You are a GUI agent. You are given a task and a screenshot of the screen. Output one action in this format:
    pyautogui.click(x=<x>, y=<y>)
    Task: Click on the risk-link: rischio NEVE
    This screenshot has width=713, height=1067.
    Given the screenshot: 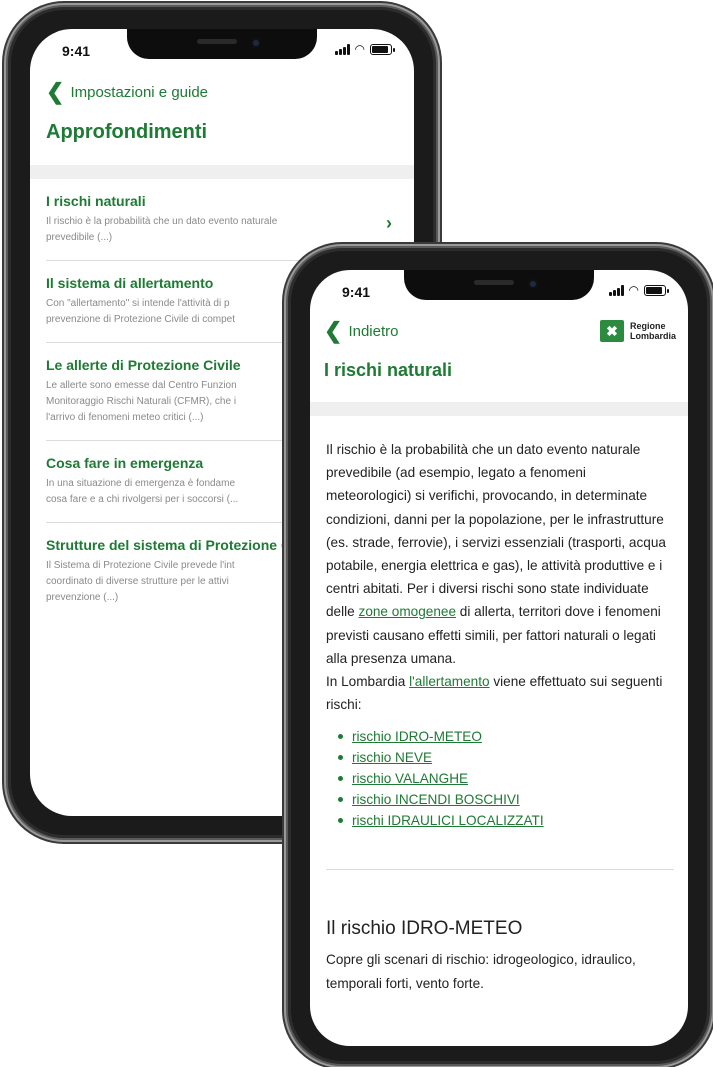 What is the action you would take?
    pyautogui.click(x=392, y=757)
    